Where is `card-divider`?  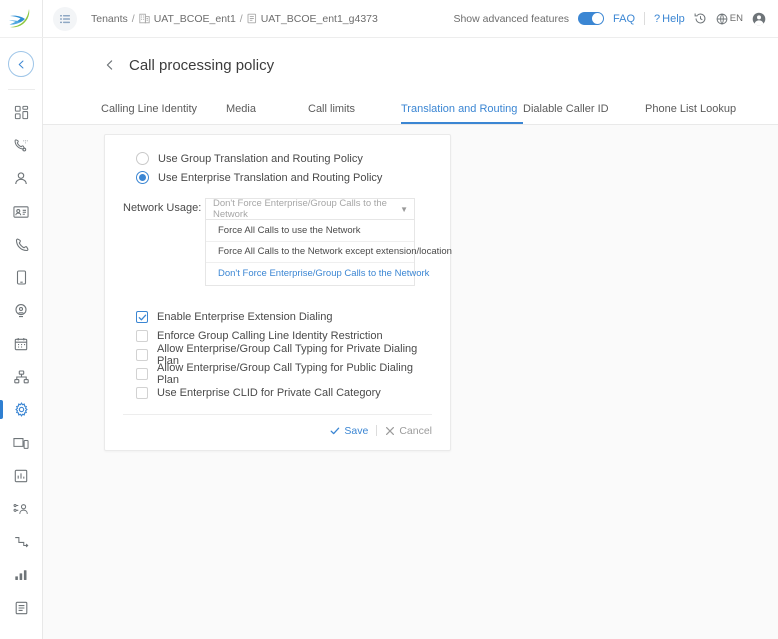
card-divider is located at coordinates (277, 414).